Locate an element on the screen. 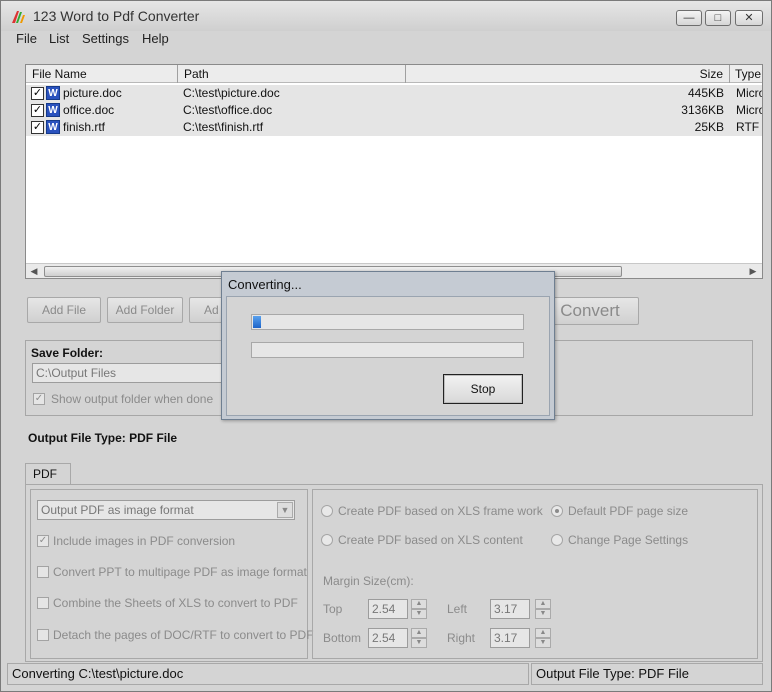  margin-top-label: Top is located at coordinates (333, 609).